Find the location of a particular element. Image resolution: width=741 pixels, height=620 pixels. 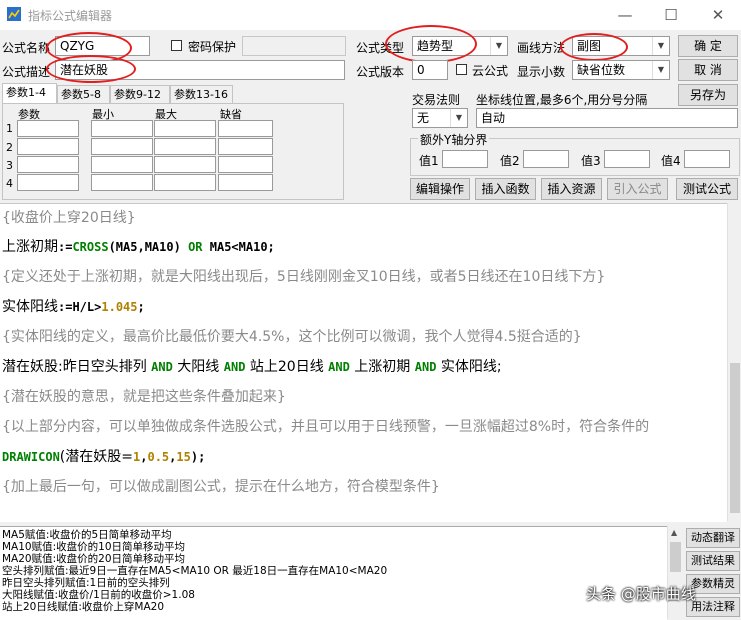

tab-params-9-12: 参数9-12 is located at coordinates (140, 94).